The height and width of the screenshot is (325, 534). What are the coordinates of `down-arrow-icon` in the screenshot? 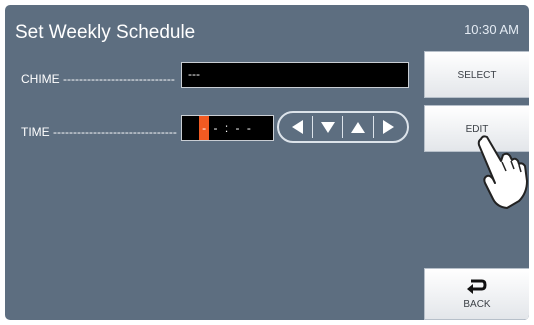 It's located at (327, 127).